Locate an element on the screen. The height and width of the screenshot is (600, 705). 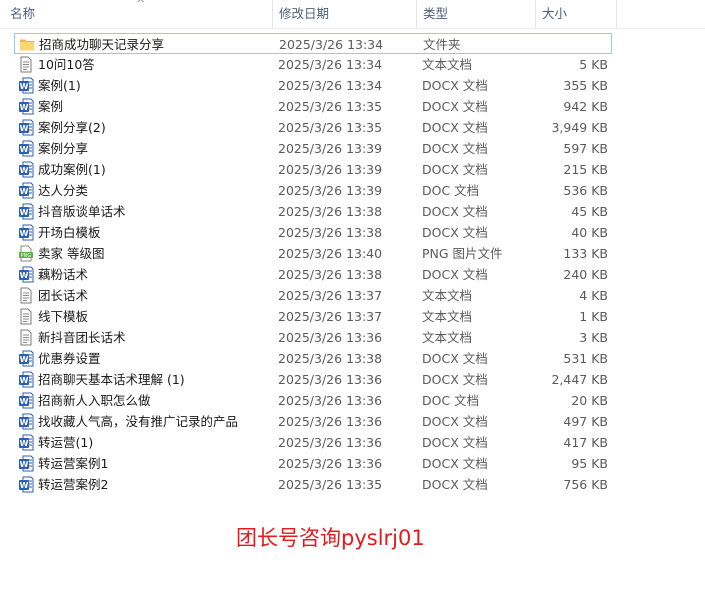
sort-ascending-icon: ^ is located at coordinates (141, 5).